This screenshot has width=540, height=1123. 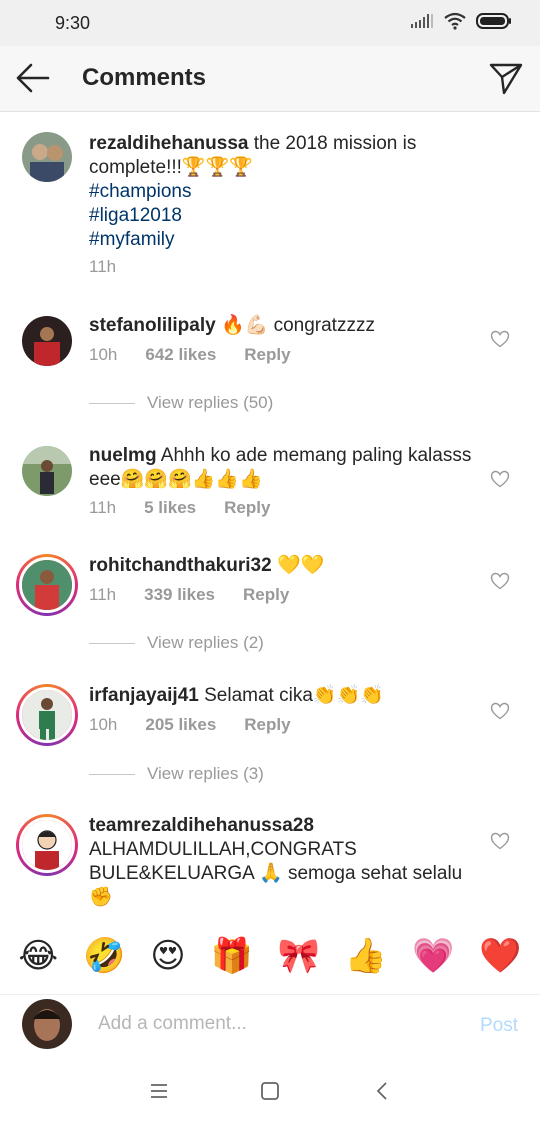 I want to click on comment-meta: 10h 205 likes Reply, so click(x=190, y=725).